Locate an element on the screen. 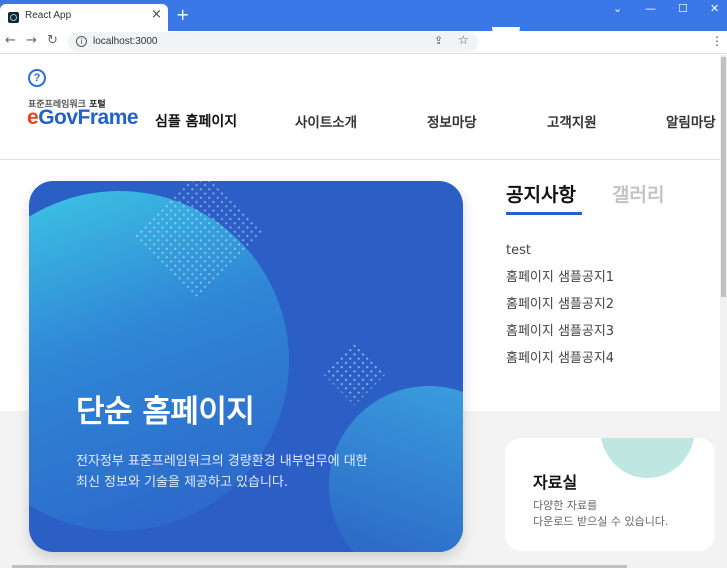  logo-e: e is located at coordinates (33, 117).